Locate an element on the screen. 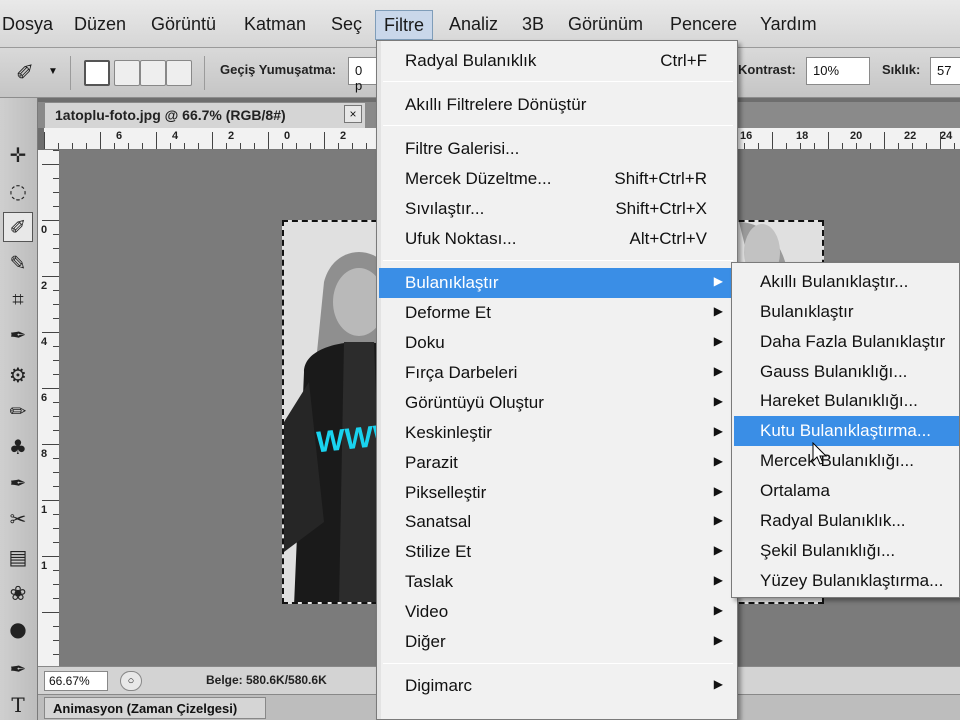 The image size is (960, 720). ruler-number: 4 is located at coordinates (175, 136).